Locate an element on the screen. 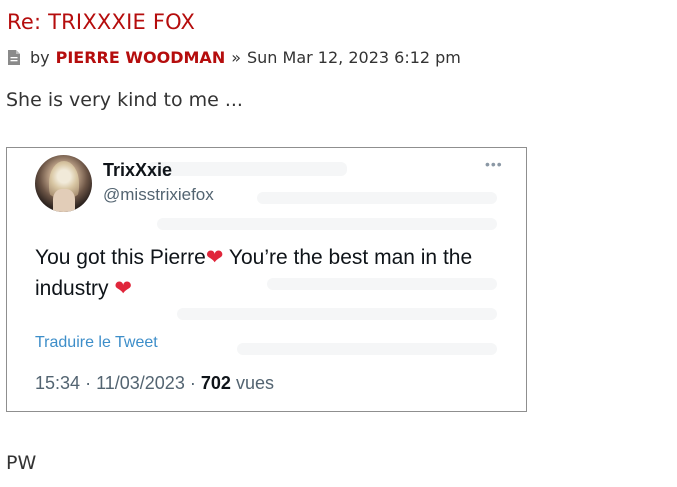 This screenshot has height=487, width=677. tweet-text-part1: You got this Pierre is located at coordinates (120, 257).